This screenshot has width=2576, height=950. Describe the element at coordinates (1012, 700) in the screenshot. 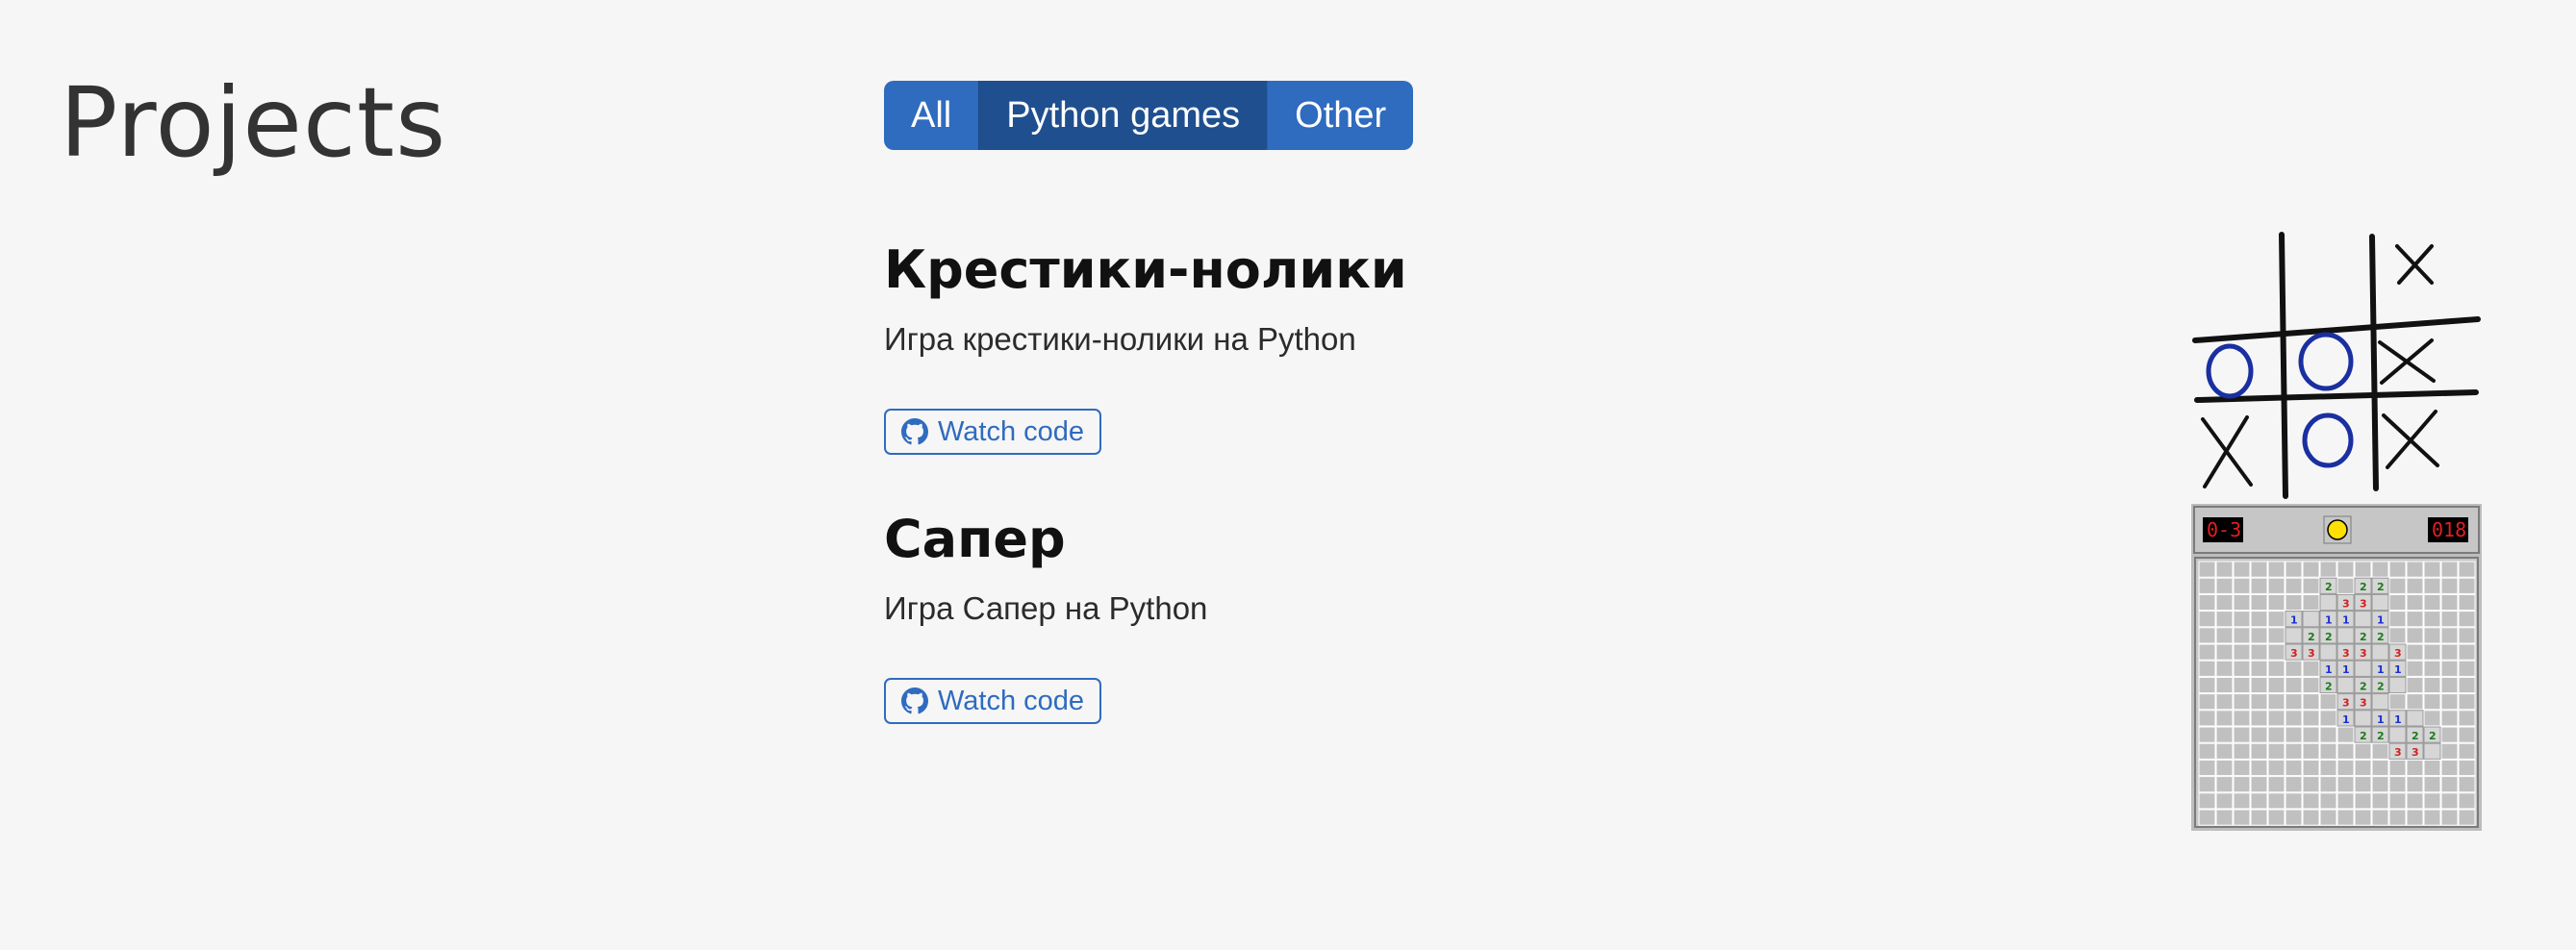

I see `watch-code-label: Watch code` at that location.